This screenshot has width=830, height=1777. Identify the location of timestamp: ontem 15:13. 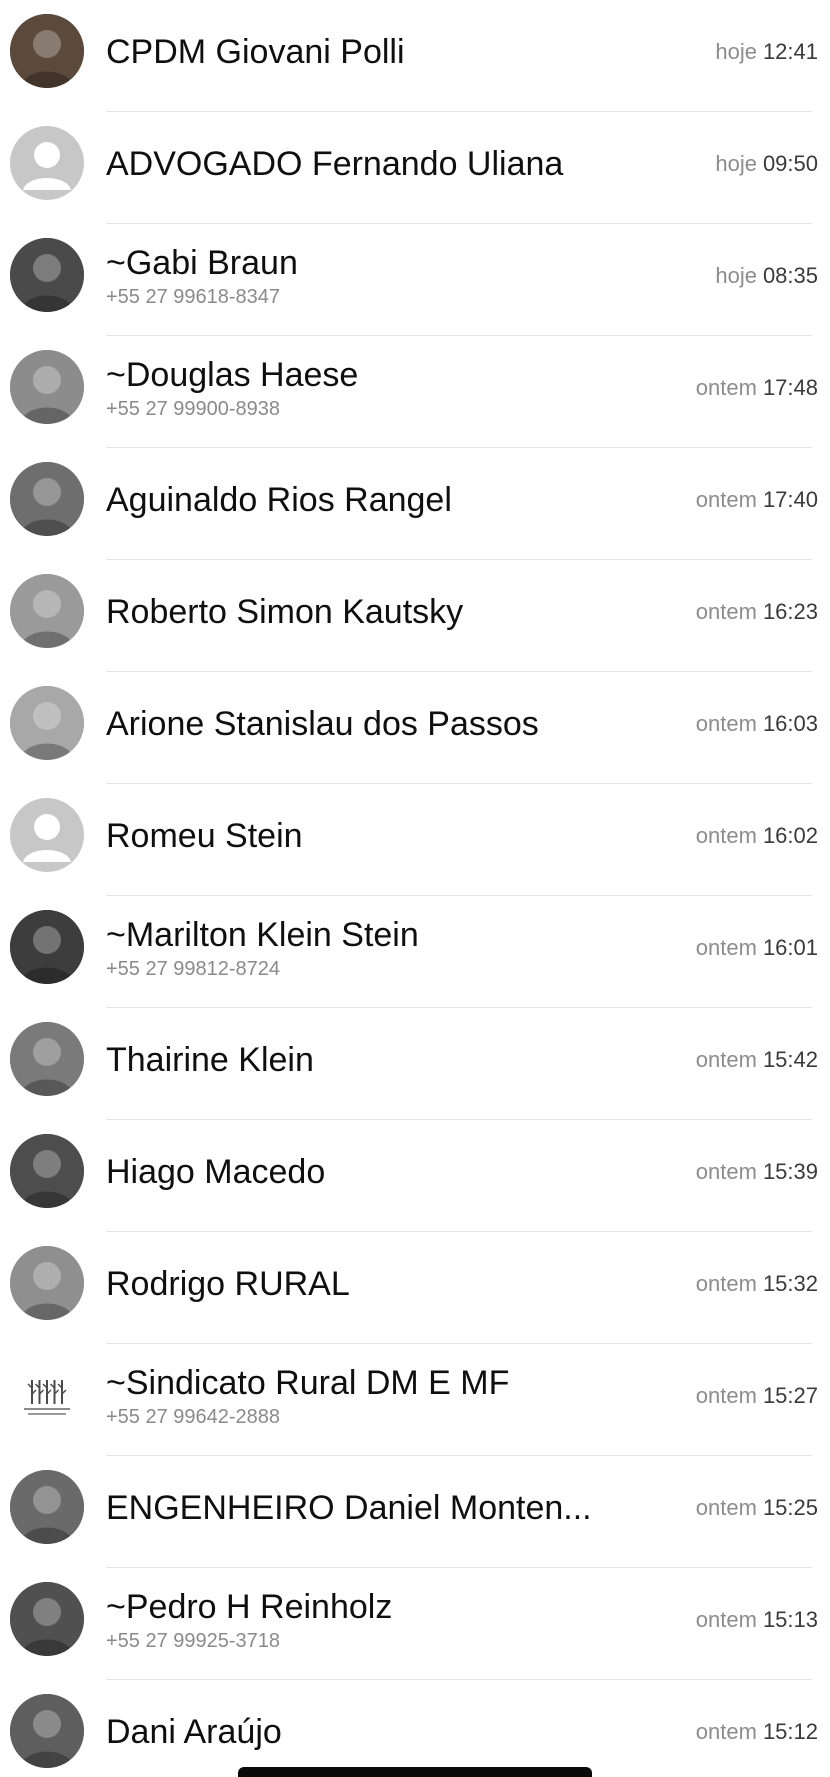
(757, 1624).